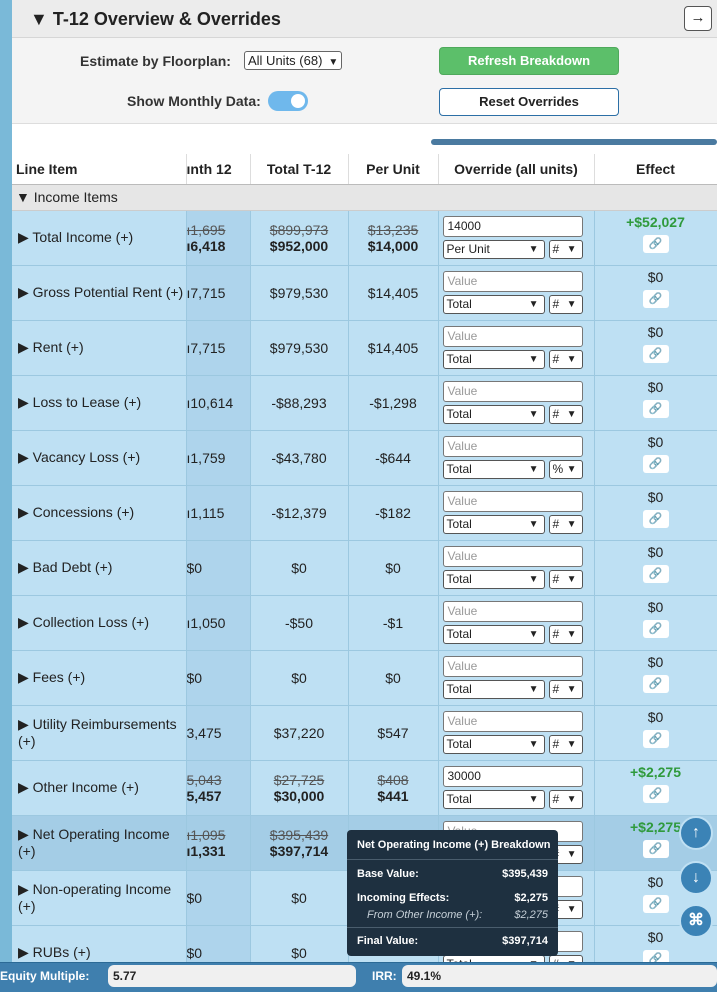  I want to click on line-item-name: ▶ Gross Potential Rent (+), so click(99, 293).